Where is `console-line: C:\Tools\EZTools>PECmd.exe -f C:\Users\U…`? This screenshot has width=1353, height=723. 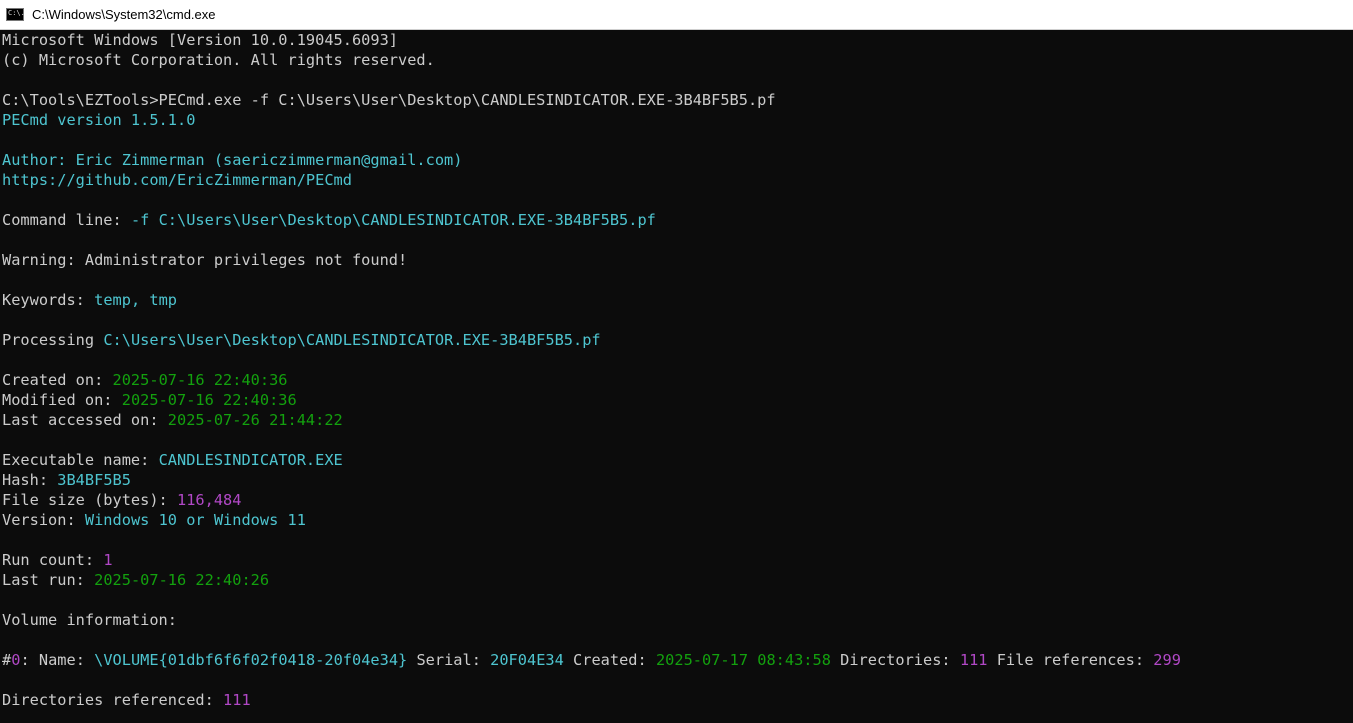
console-line: C:\Tools\EZTools>PECmd.exe -f C:\Users\U… is located at coordinates (677, 100).